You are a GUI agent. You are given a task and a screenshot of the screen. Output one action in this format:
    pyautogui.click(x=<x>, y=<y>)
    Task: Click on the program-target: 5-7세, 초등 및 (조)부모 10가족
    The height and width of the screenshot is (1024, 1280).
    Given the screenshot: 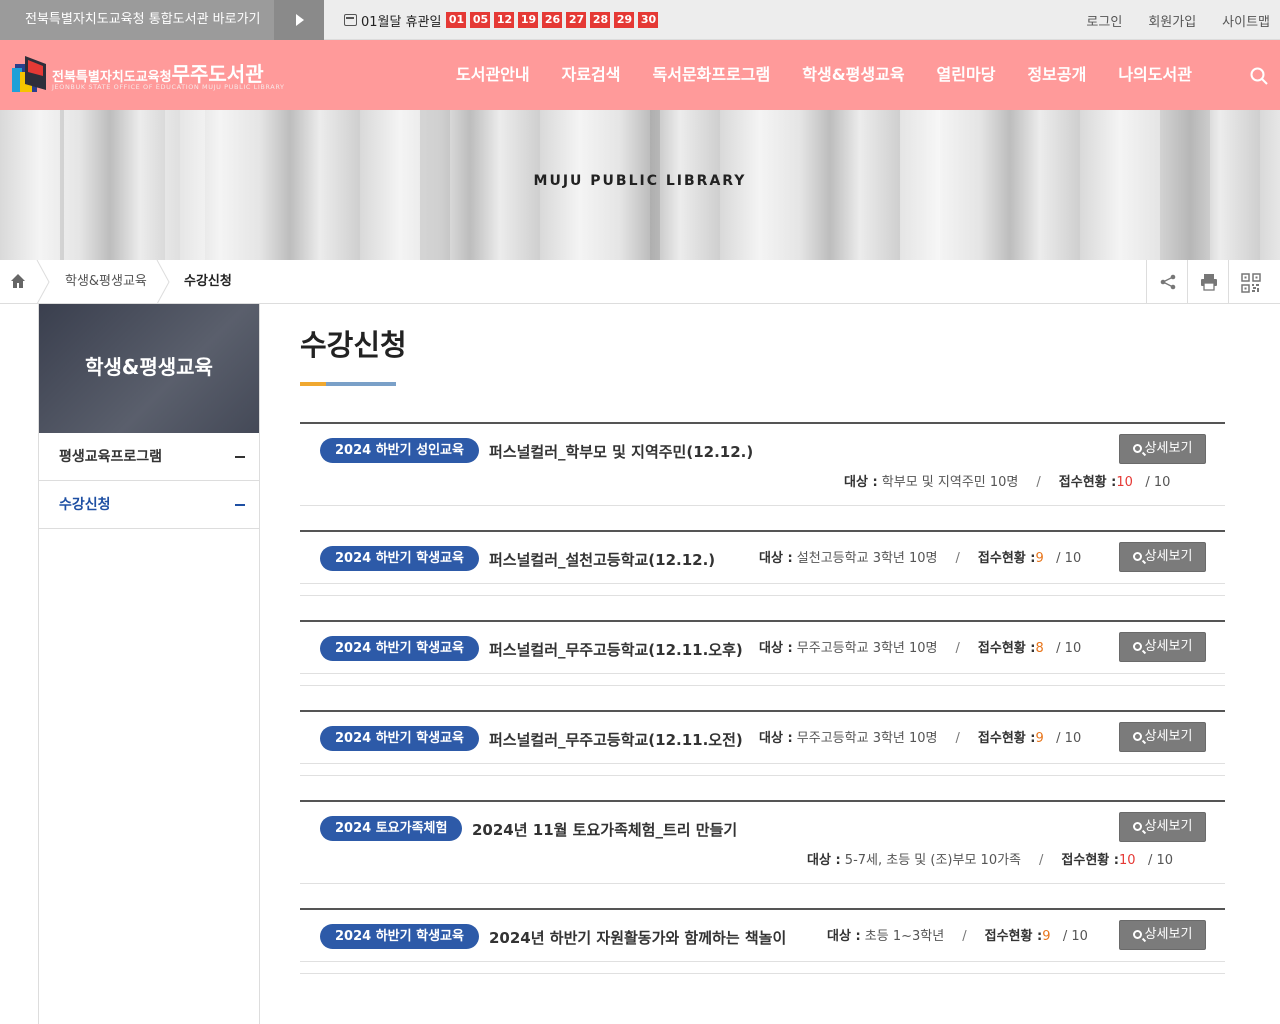 What is the action you would take?
    pyautogui.click(x=933, y=860)
    